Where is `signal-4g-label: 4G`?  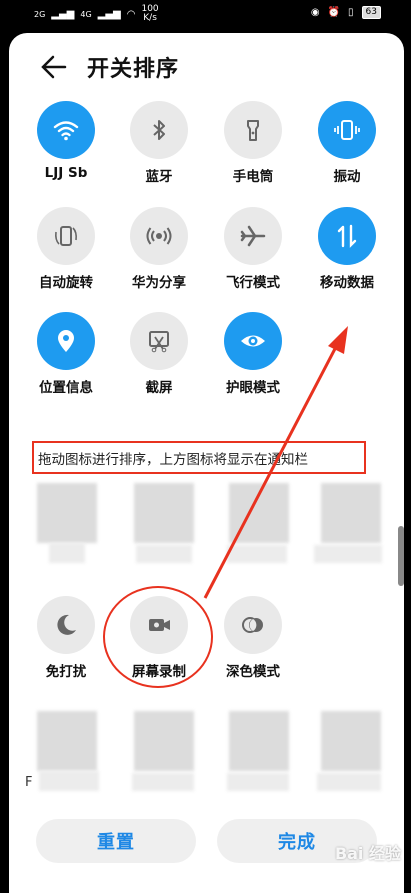 signal-4g-label: 4G is located at coordinates (86, 14).